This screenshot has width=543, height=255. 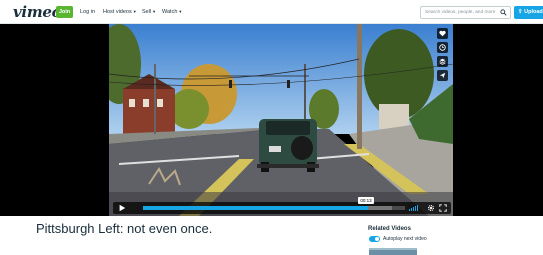 What do you see at coordinates (122, 208) in the screenshot?
I see `play-icon` at bounding box center [122, 208].